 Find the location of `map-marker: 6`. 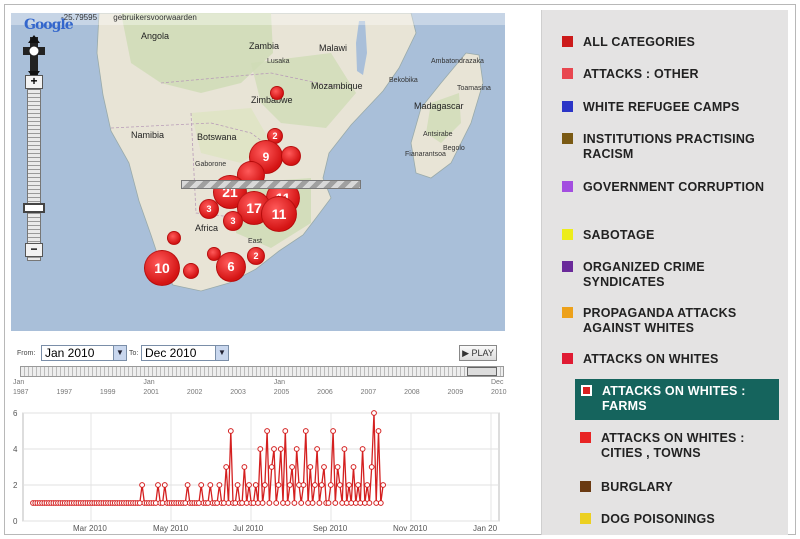

map-marker: 6 is located at coordinates (231, 267).